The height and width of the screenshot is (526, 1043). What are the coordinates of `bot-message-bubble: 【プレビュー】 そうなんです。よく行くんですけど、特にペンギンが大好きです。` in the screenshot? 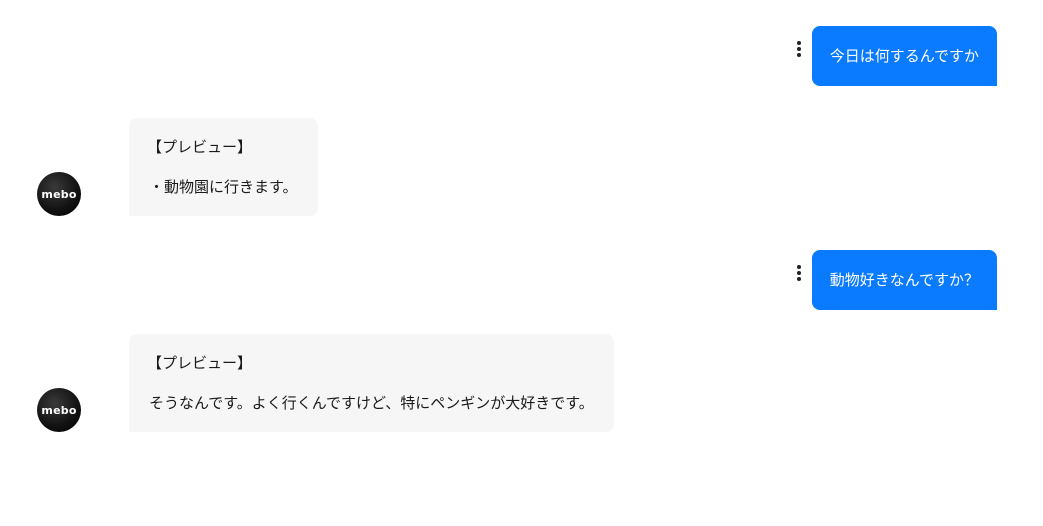 It's located at (371, 383).